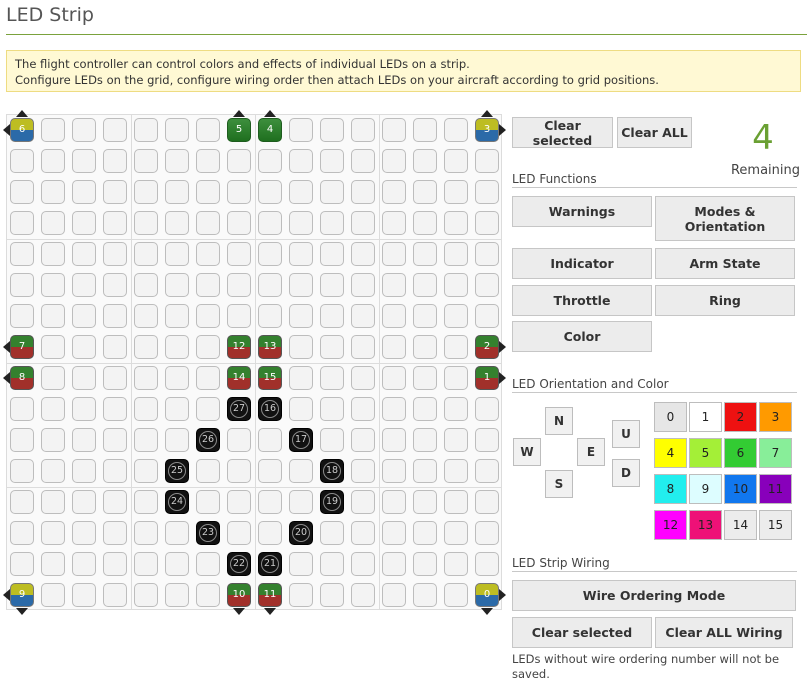 This screenshot has width=807, height=689. I want to click on color-button: Color, so click(582, 336).